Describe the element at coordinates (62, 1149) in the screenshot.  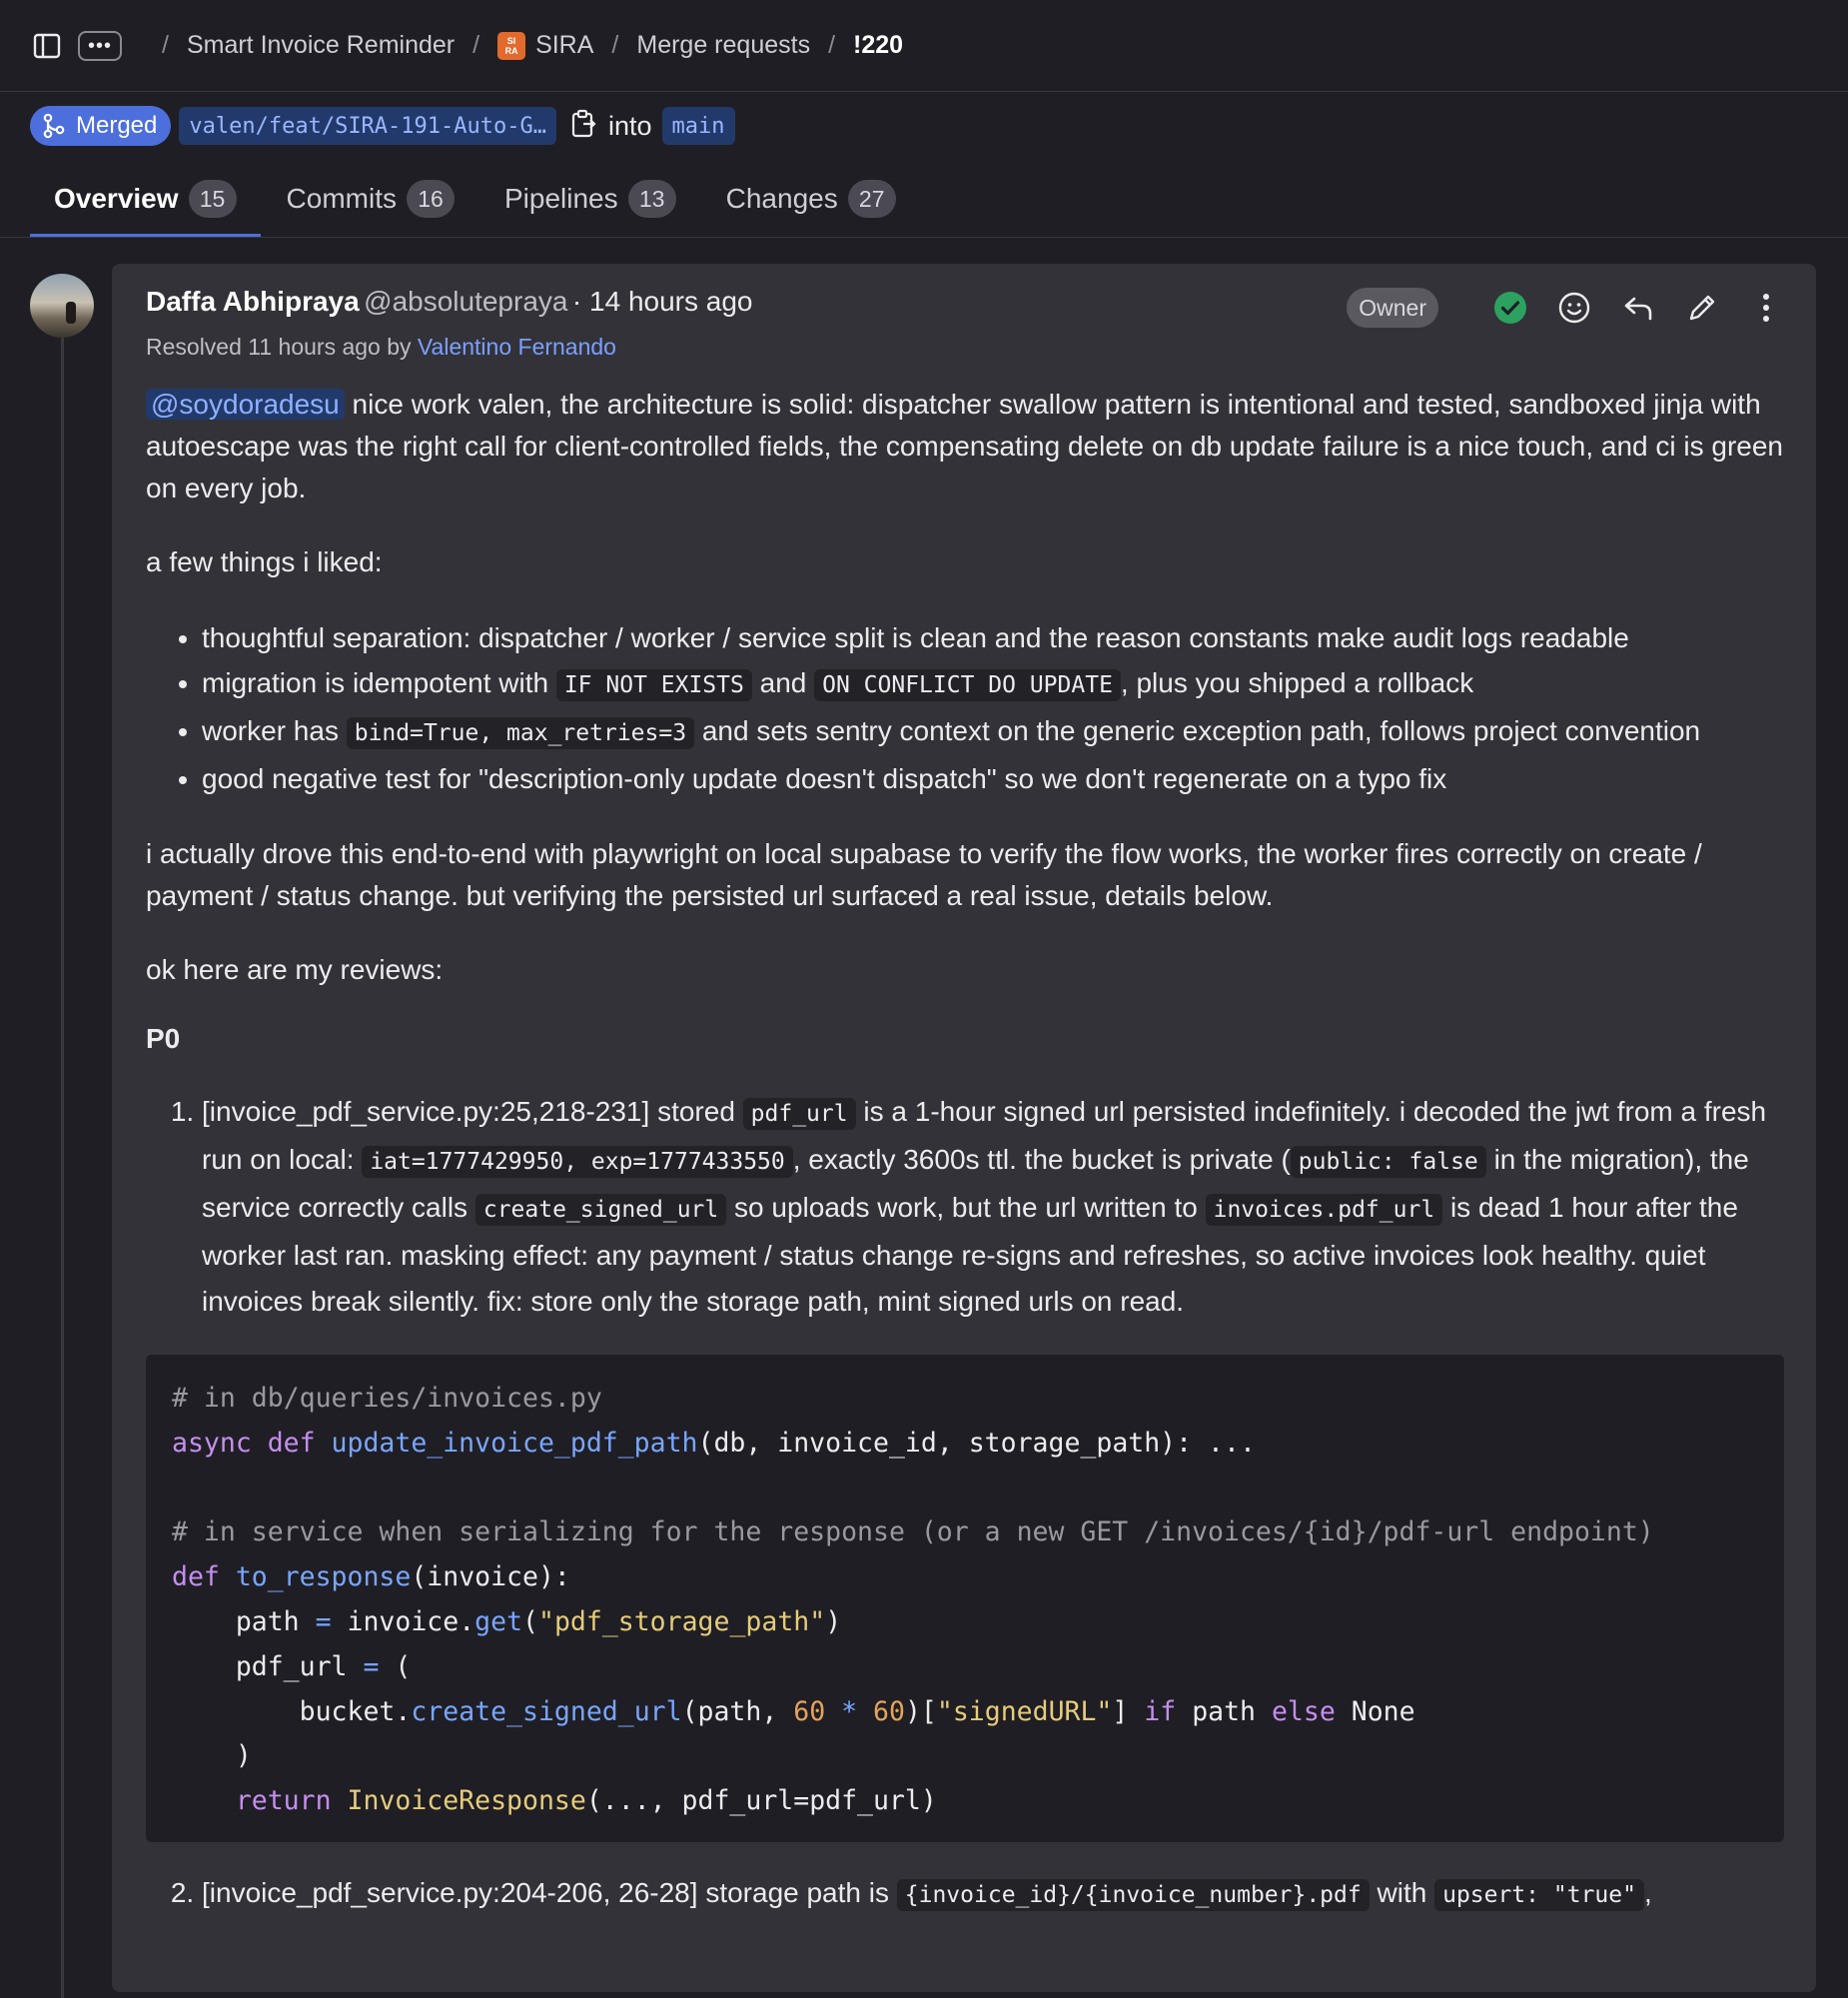
I see `timeline-line` at that location.